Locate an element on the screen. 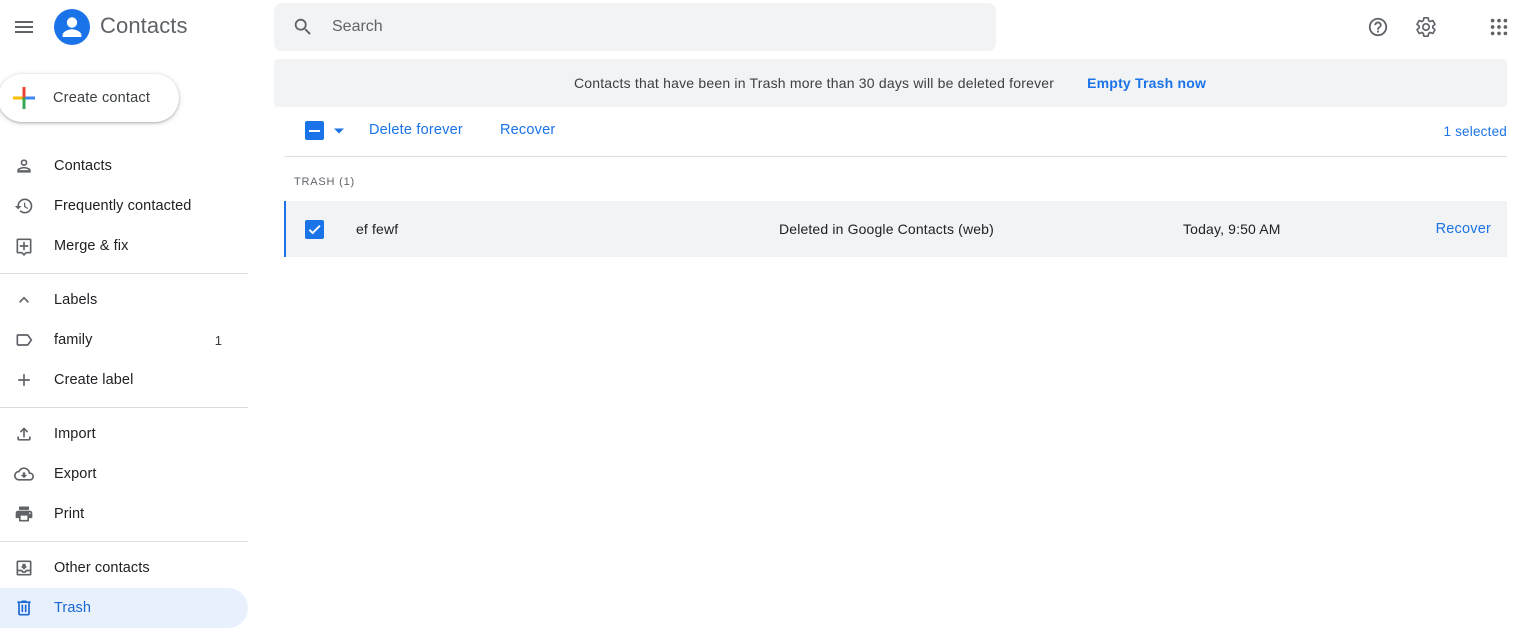 Image resolution: width=1515 pixels, height=634 pixels. sidebar-item-other-contacts: Other contacts is located at coordinates (124, 568).